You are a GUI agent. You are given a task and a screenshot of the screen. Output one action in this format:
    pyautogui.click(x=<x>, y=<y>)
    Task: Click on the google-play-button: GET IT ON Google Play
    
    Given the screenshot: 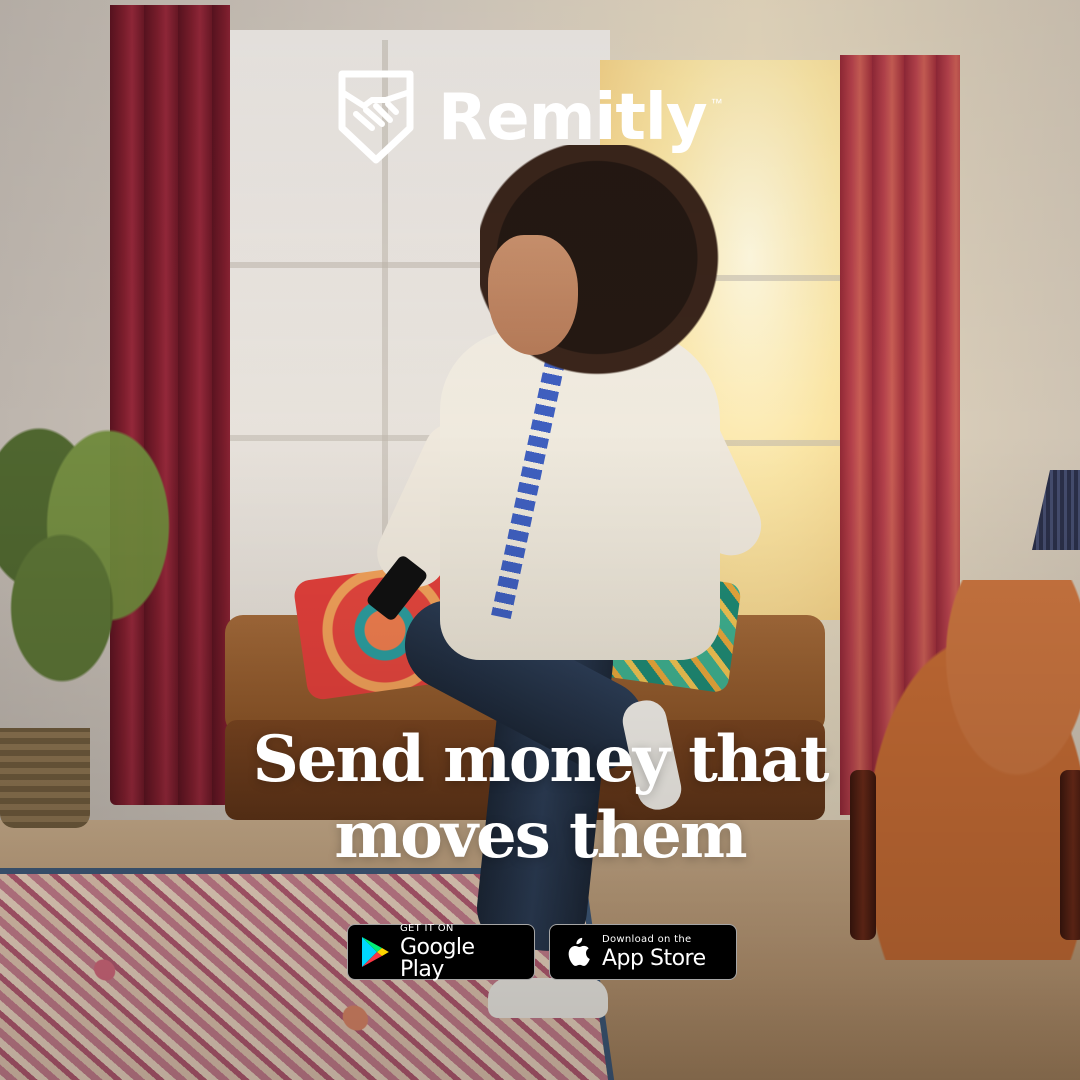 What is the action you would take?
    pyautogui.click(x=441, y=952)
    